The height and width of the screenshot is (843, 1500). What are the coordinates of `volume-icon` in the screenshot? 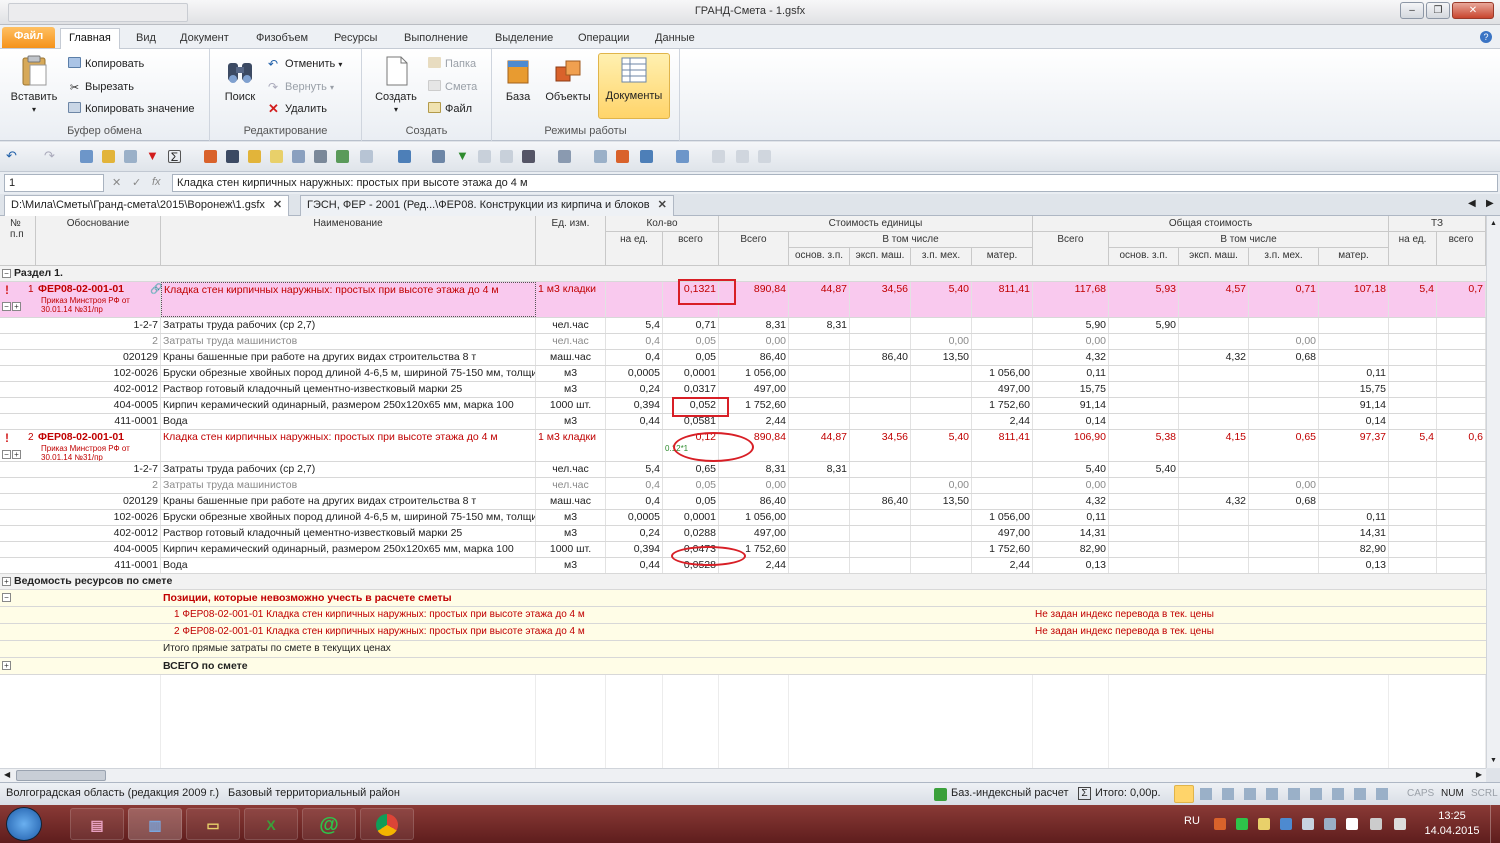 It's located at (1376, 824).